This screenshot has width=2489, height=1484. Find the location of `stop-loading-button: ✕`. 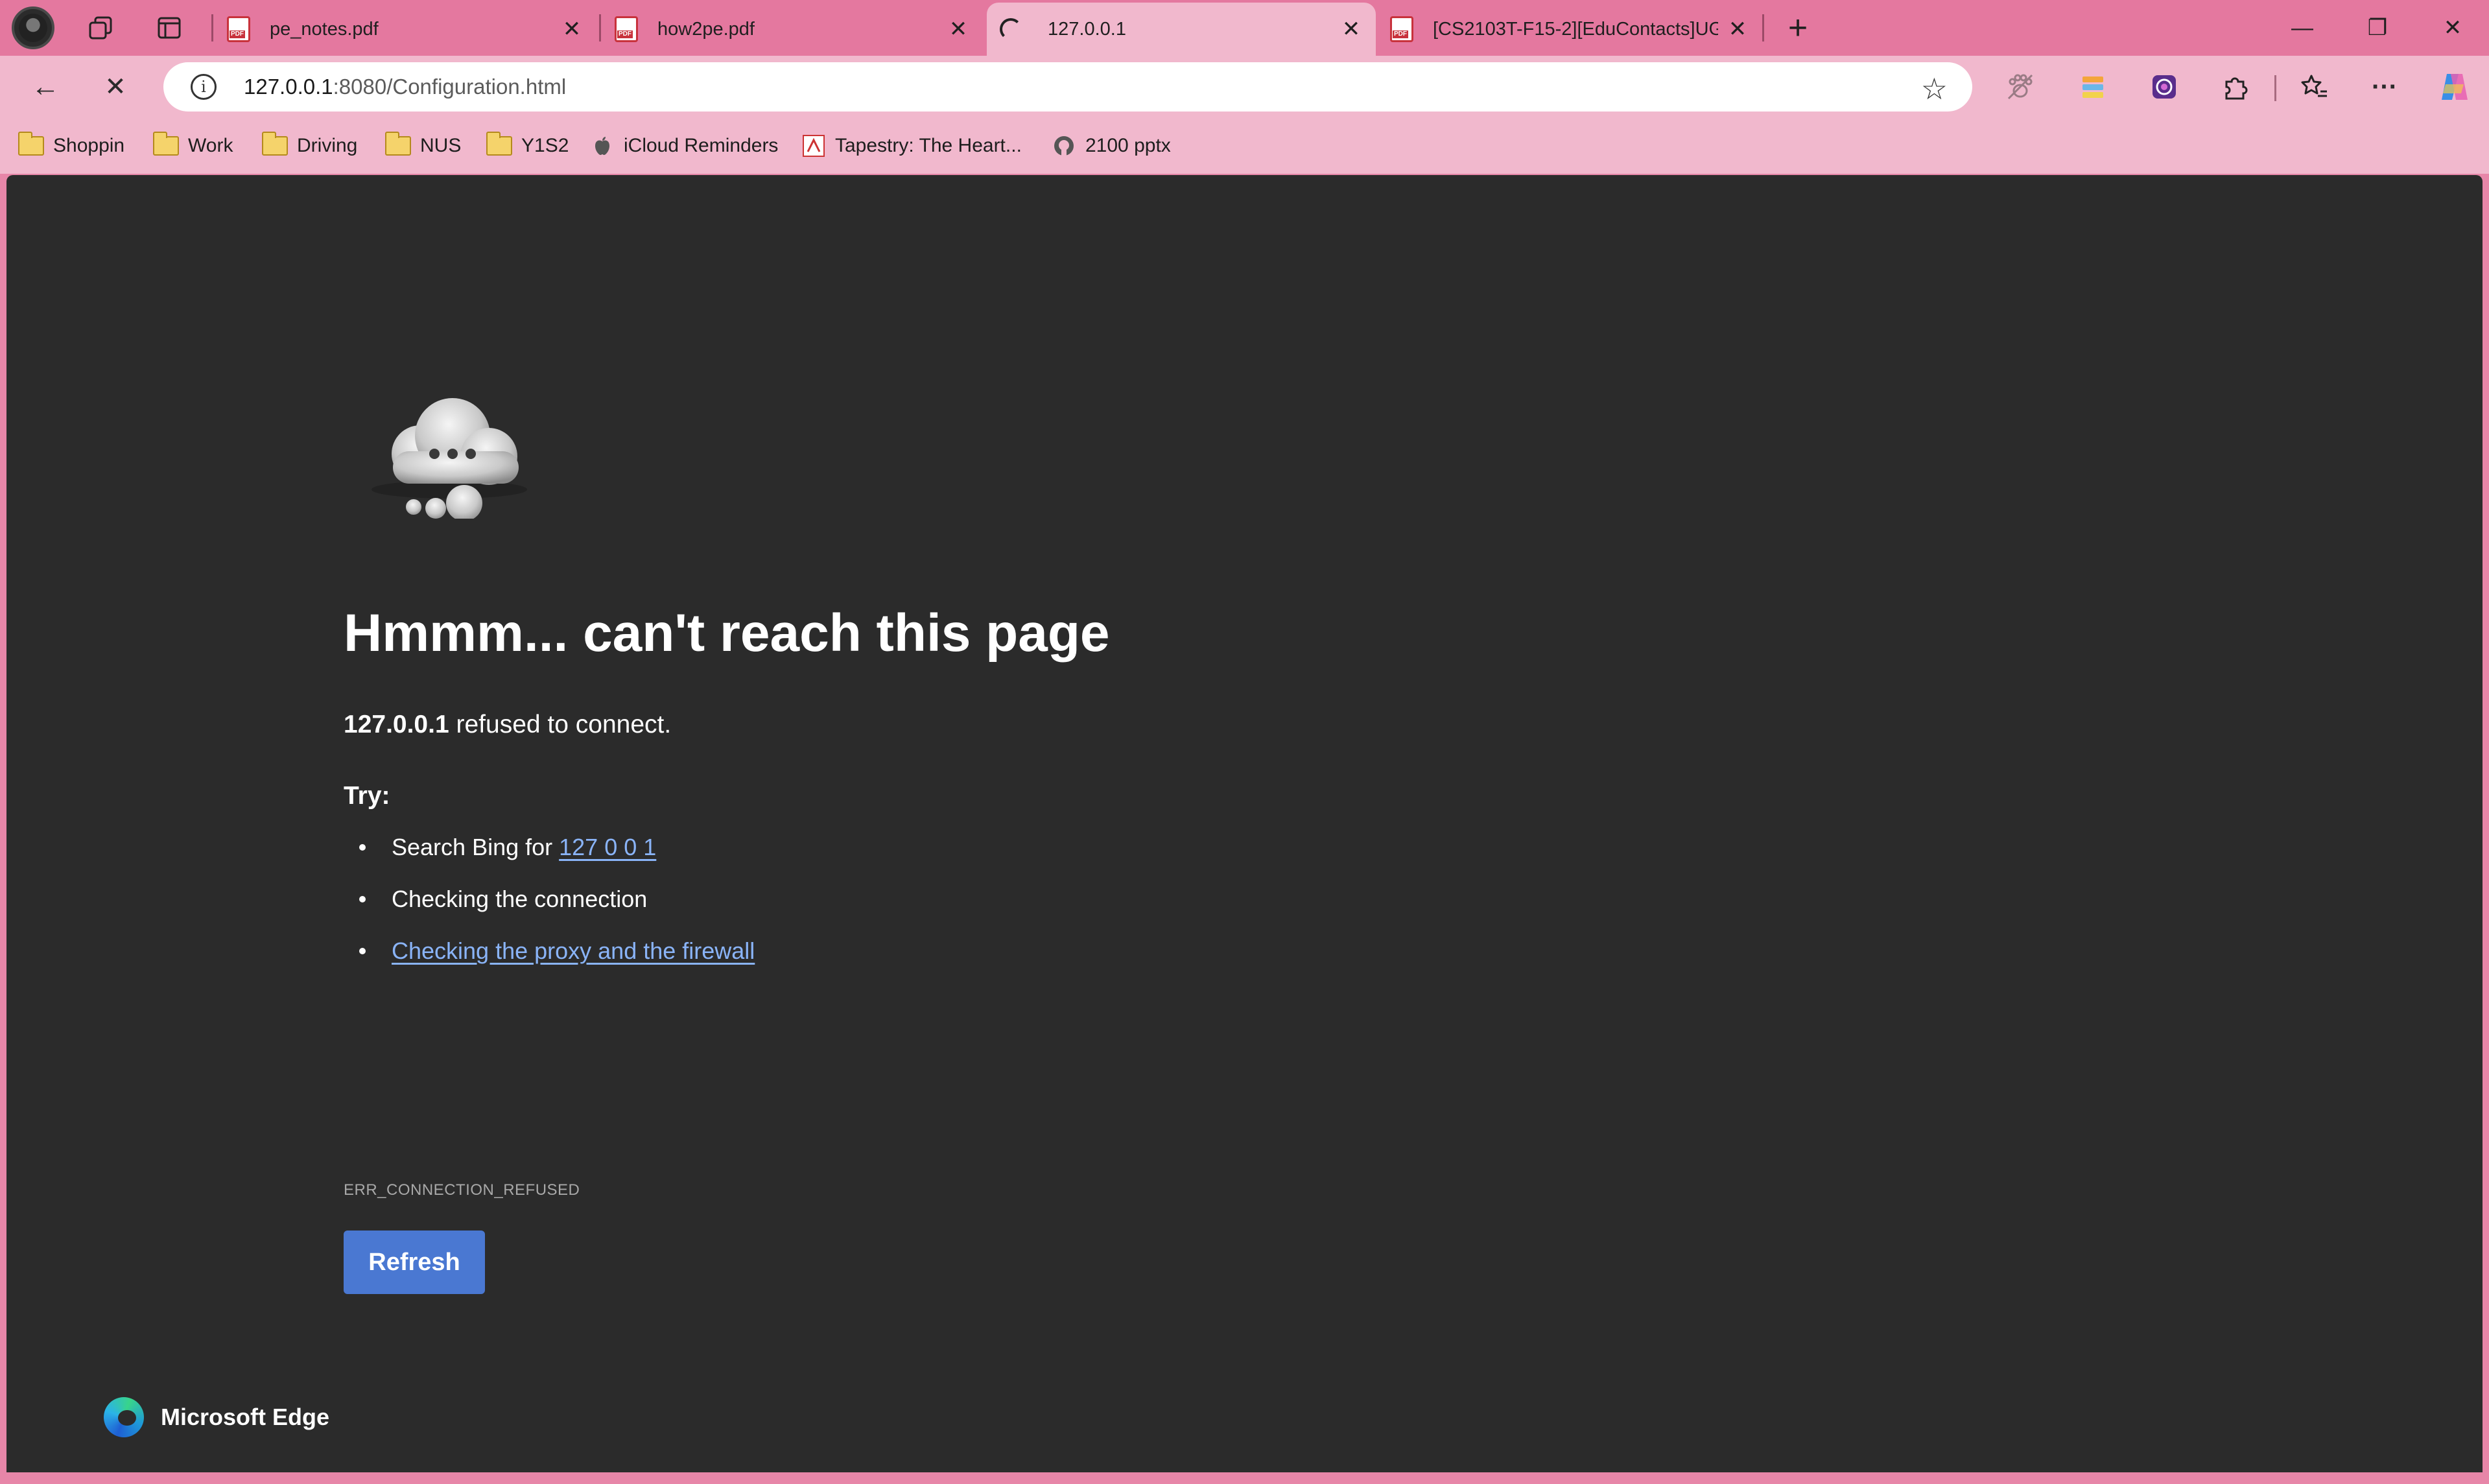

stop-loading-button: ✕ is located at coordinates (115, 87).